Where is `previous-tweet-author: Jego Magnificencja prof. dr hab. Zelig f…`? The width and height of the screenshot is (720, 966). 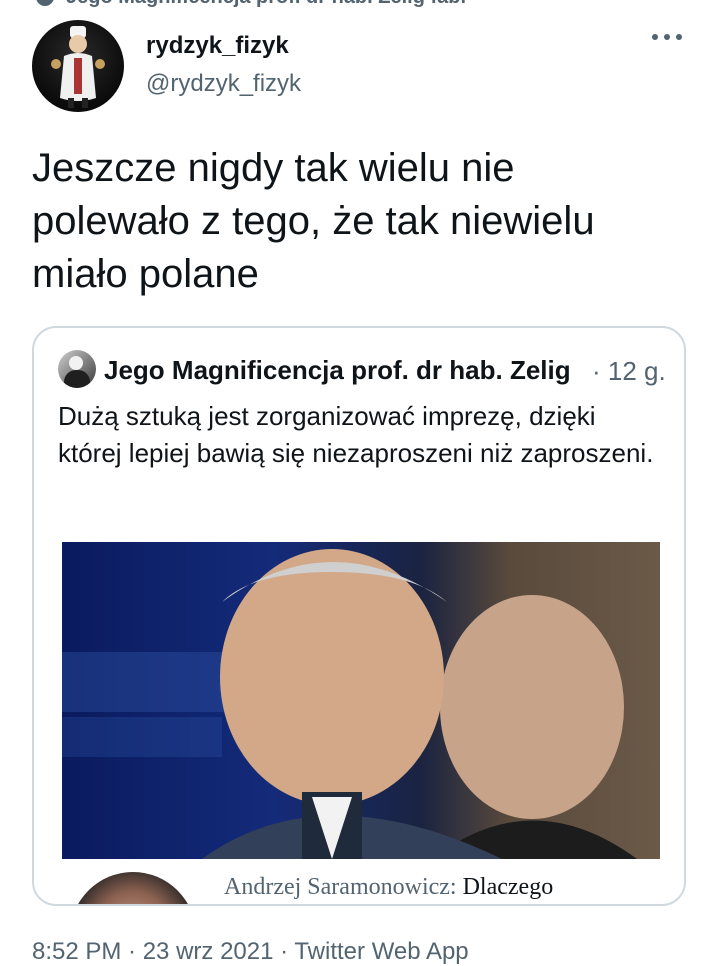
previous-tweet-author: Jego Magnificencja prof. dr hab. Zelig f… is located at coordinates (267, 4).